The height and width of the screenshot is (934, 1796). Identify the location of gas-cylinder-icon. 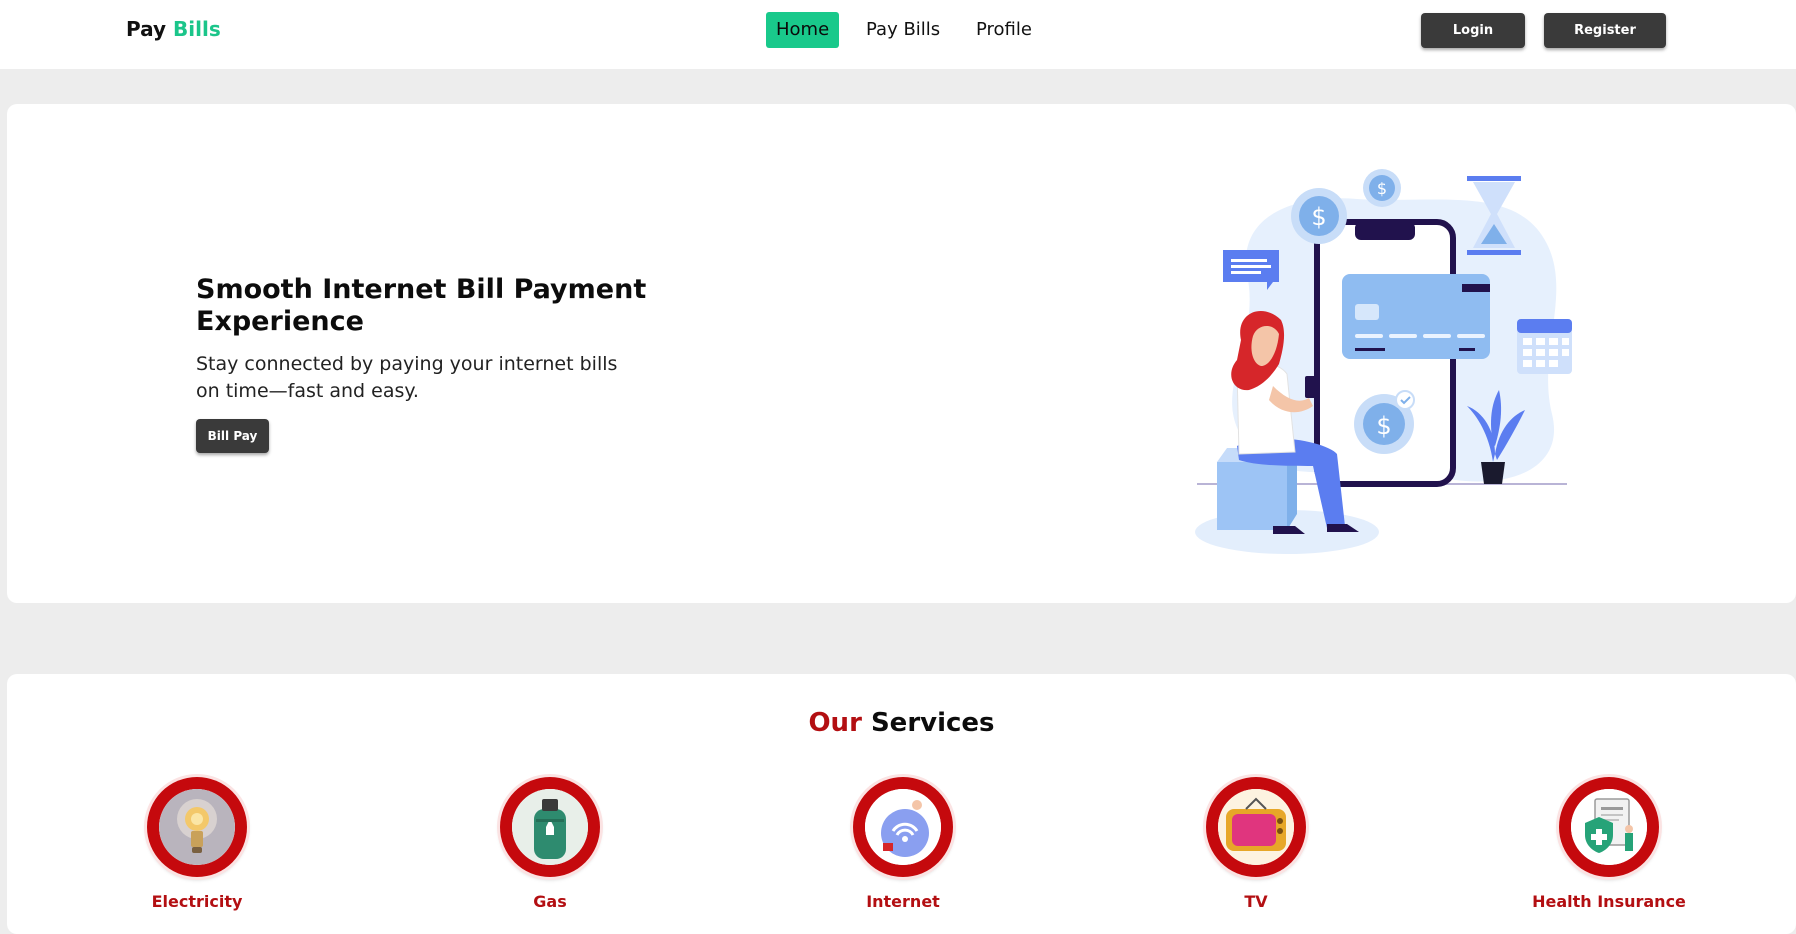
(550, 827).